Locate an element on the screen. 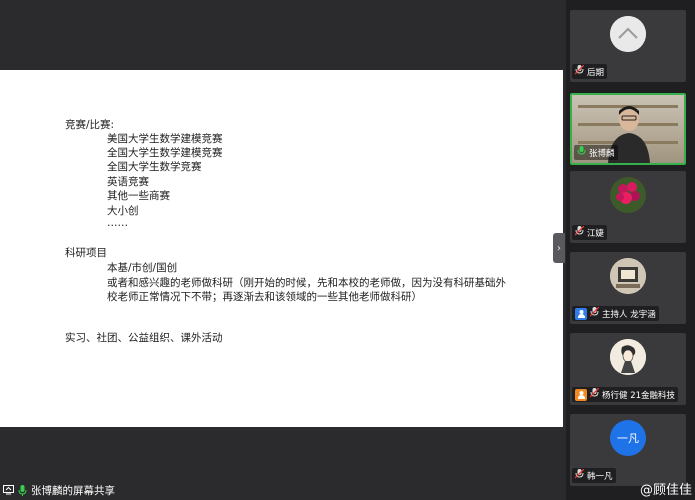 This screenshot has width=695, height=500. participant-tile-active: 张博麟 is located at coordinates (628, 129).